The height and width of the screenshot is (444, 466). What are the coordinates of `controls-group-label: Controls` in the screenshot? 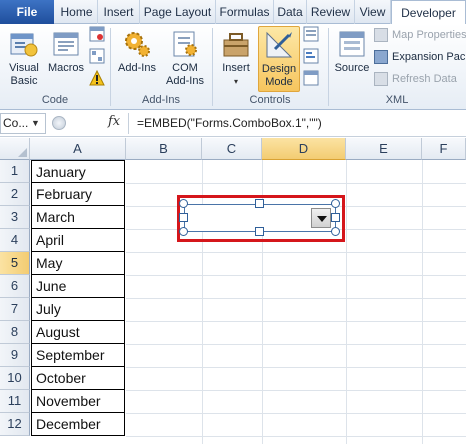 It's located at (270, 100).